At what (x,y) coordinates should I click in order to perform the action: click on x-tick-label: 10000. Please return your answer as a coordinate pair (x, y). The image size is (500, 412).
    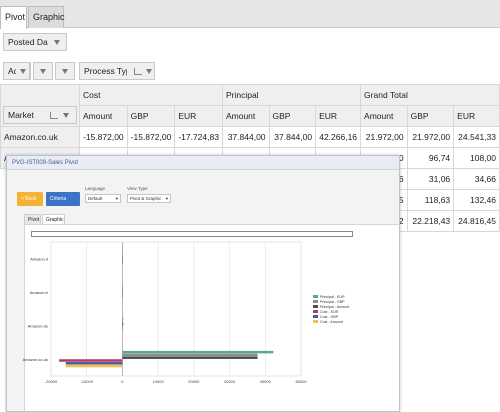
    Looking at the image, I should click on (159, 381).